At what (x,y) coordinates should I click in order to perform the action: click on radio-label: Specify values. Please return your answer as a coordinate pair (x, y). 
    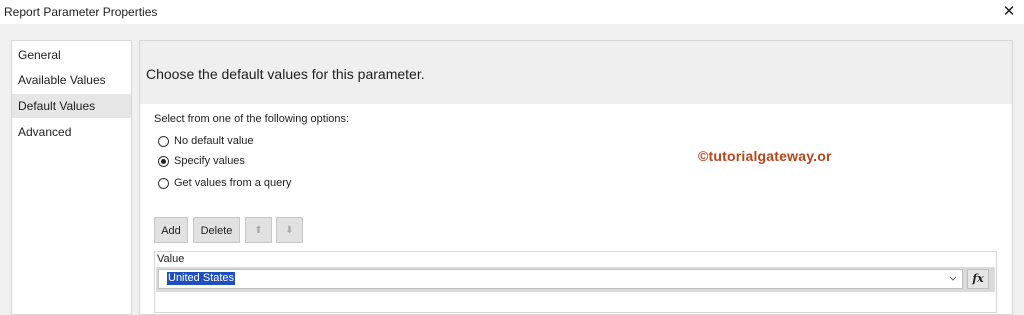
    Looking at the image, I should click on (209, 161).